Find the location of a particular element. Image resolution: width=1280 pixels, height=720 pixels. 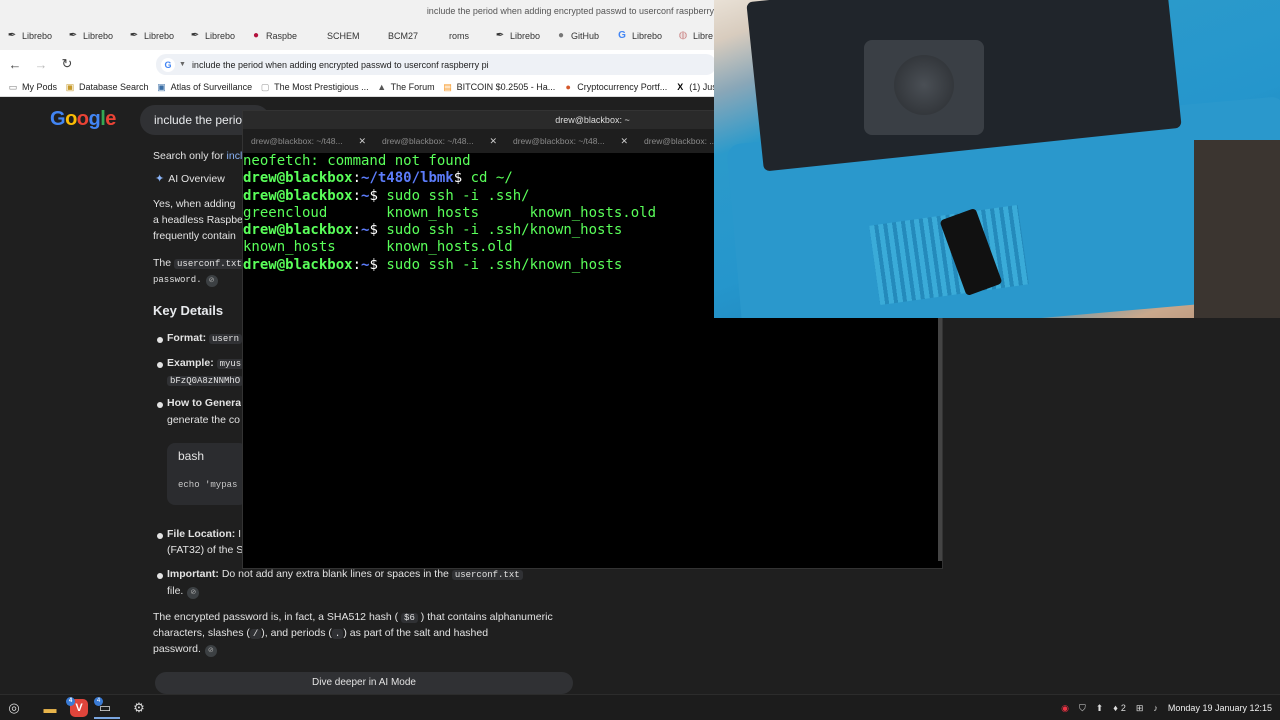

browser-tab: ● GitHub is located at coordinates (583, 36).